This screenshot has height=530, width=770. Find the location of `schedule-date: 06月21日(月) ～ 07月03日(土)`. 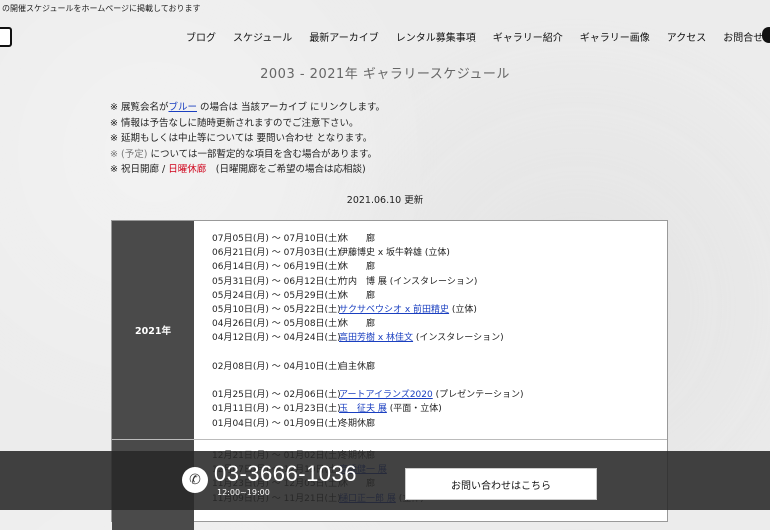

schedule-date: 06月21日(月) ～ 07月03日(土) is located at coordinates (276, 253).